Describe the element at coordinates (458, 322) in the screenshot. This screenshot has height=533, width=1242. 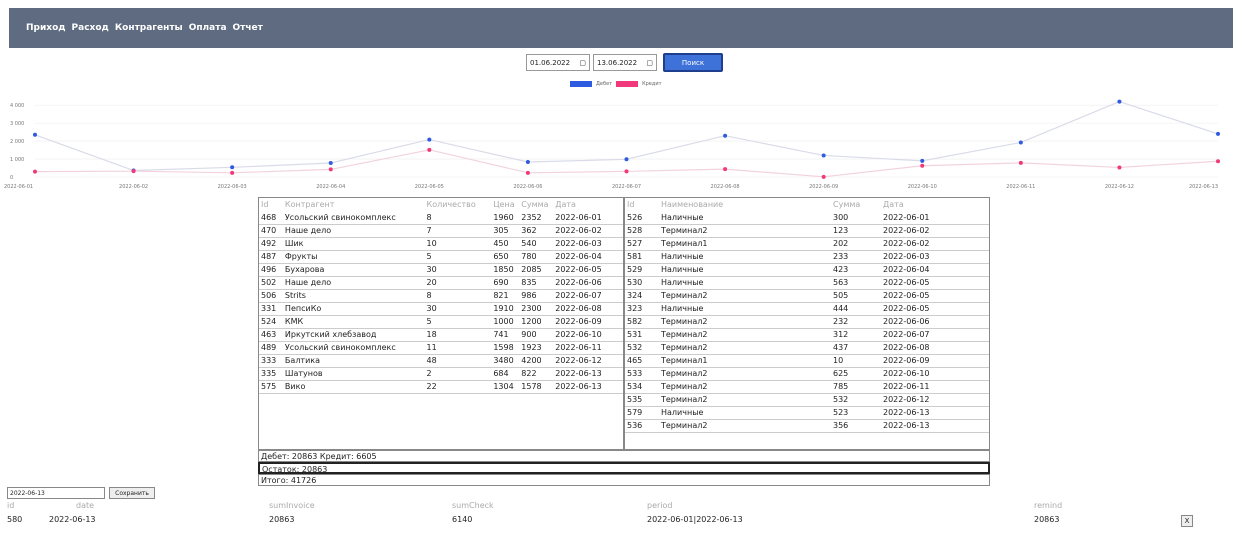
I see `table-cell: 5` at that location.